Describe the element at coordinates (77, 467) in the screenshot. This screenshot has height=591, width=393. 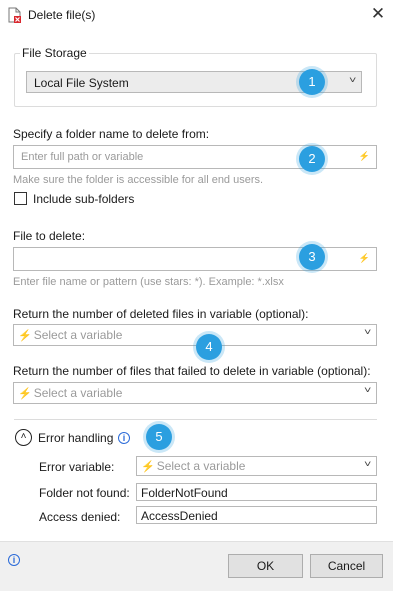
I see `error-variable-label: Error variable:` at that location.